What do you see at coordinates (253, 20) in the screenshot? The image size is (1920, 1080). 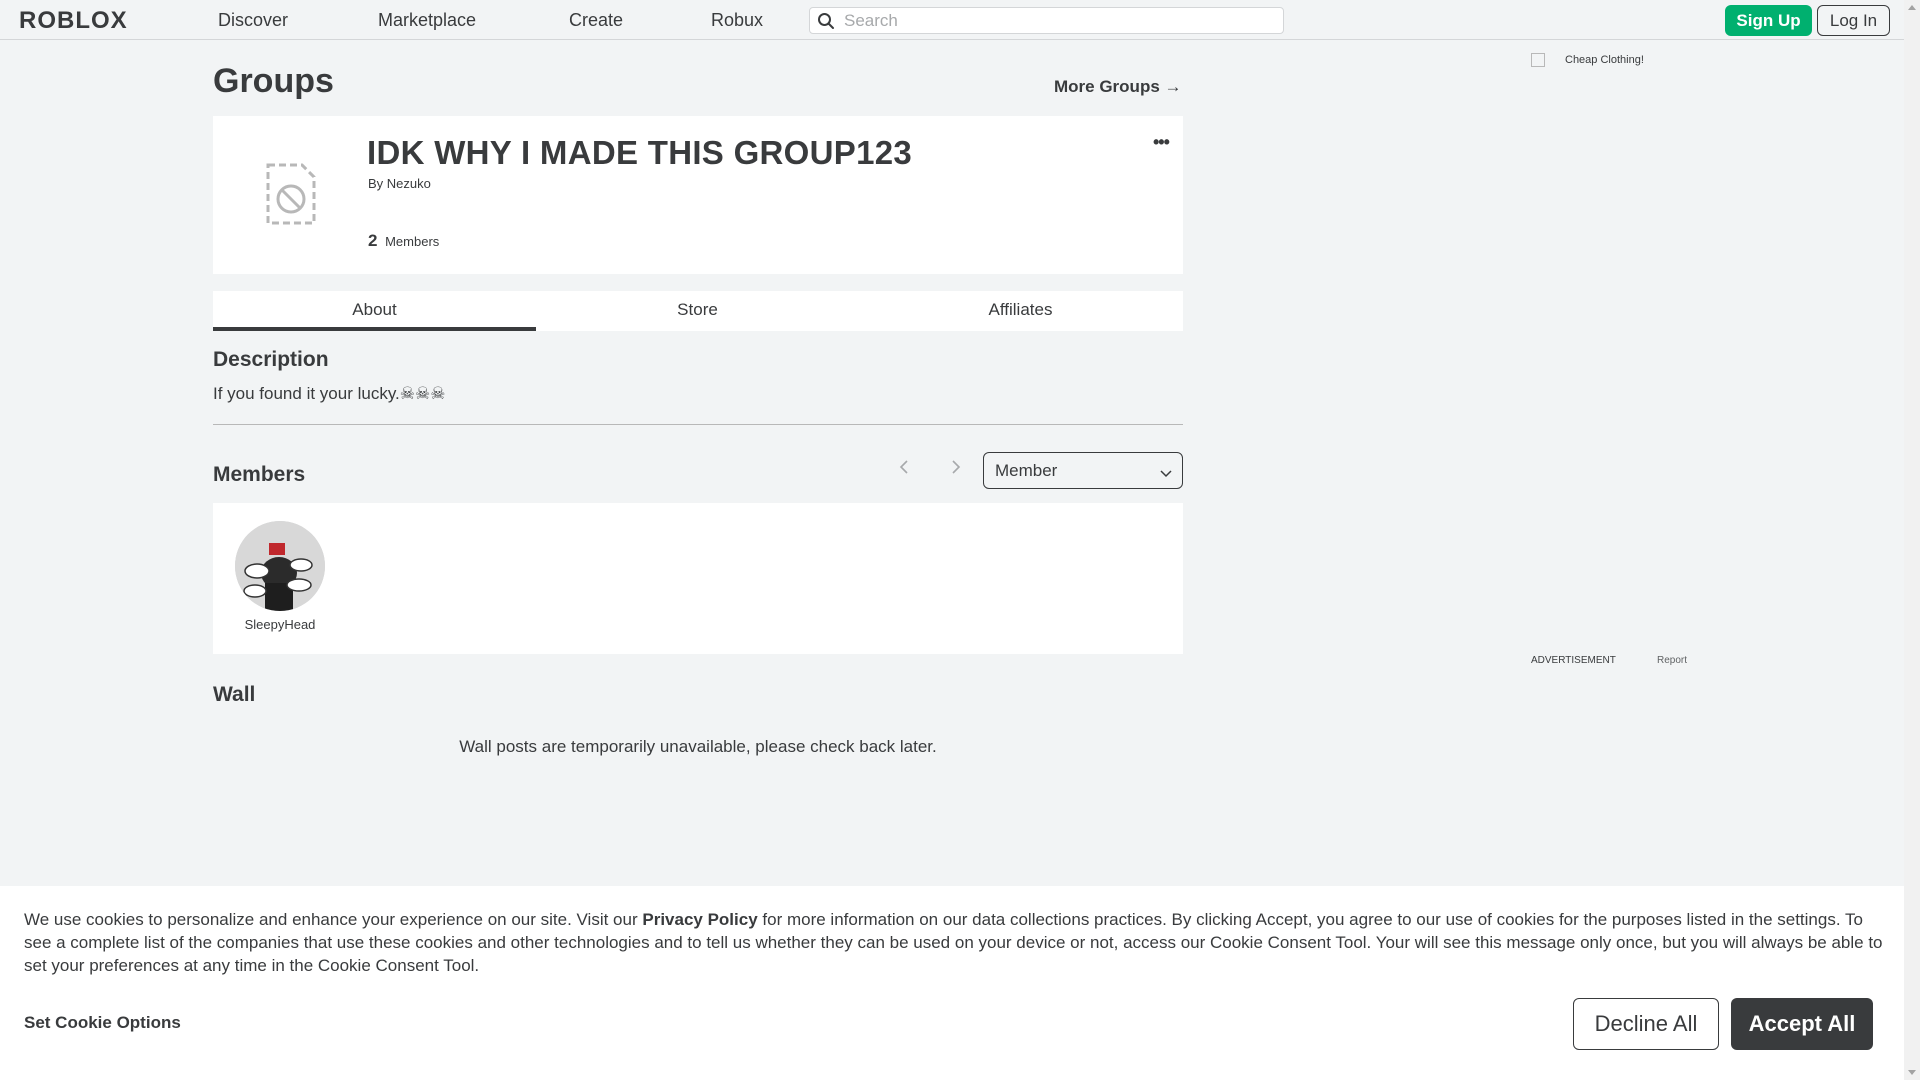 I see `nav-link-discover: Discover` at bounding box center [253, 20].